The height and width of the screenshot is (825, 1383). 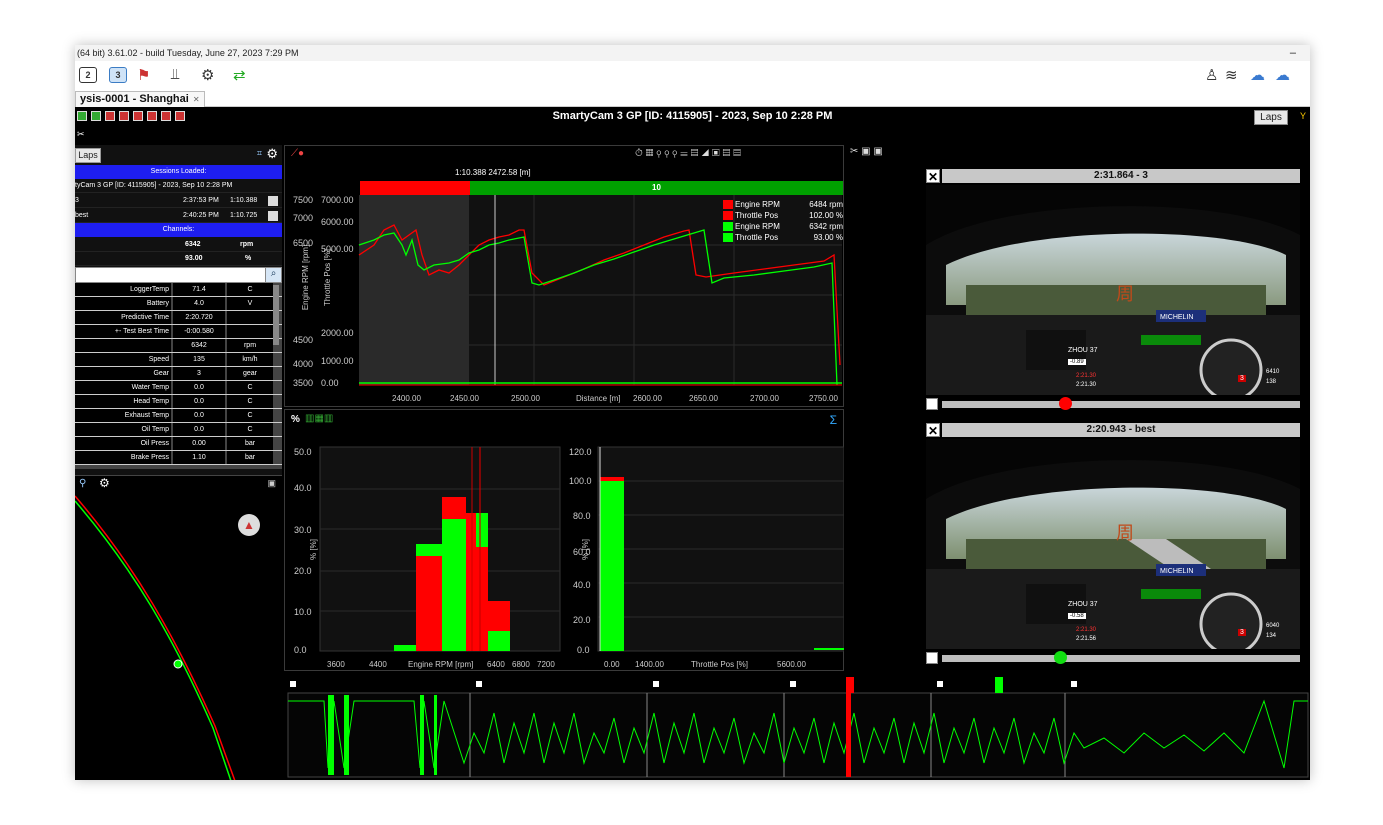 What do you see at coordinates (178, 346) in the screenshot?
I see `channel-row: 6342 rpm` at bounding box center [178, 346].